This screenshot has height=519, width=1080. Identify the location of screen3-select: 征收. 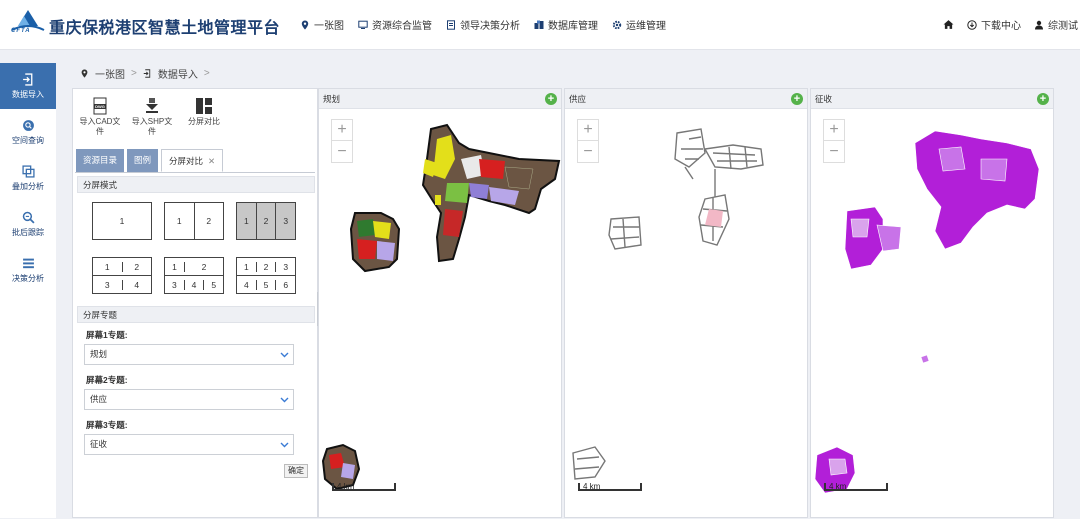
(189, 444).